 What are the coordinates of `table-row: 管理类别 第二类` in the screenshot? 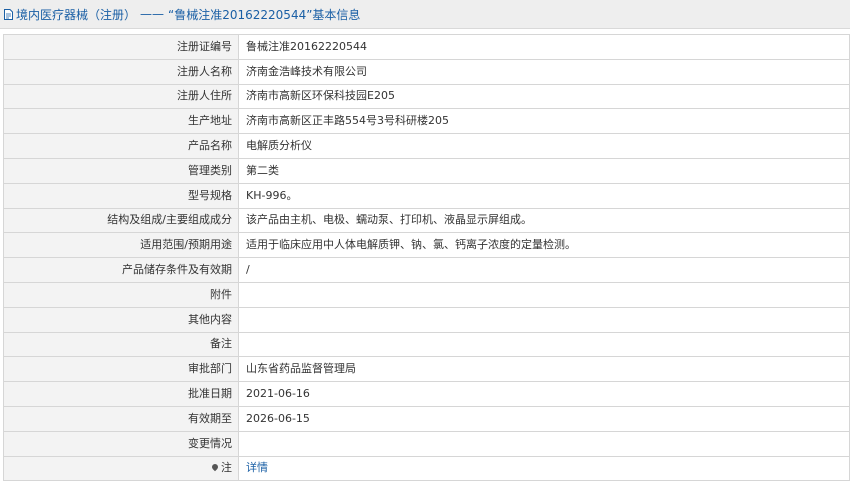 It's located at (426, 170).